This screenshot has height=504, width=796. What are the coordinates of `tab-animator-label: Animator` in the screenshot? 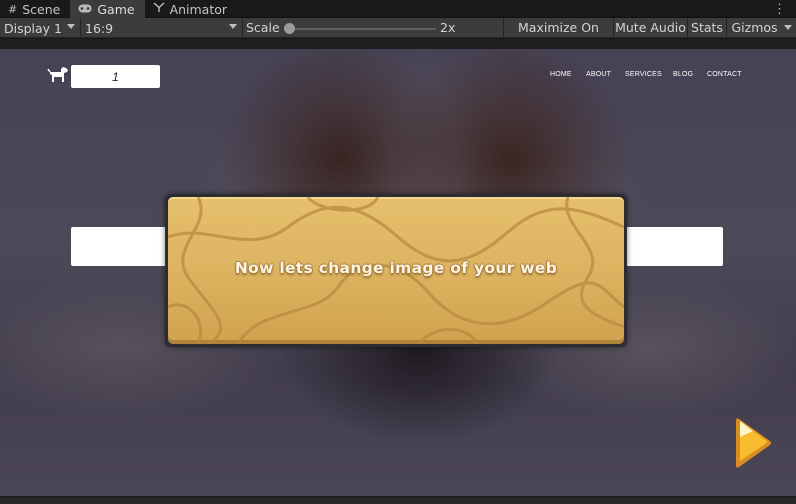 It's located at (198, 9).